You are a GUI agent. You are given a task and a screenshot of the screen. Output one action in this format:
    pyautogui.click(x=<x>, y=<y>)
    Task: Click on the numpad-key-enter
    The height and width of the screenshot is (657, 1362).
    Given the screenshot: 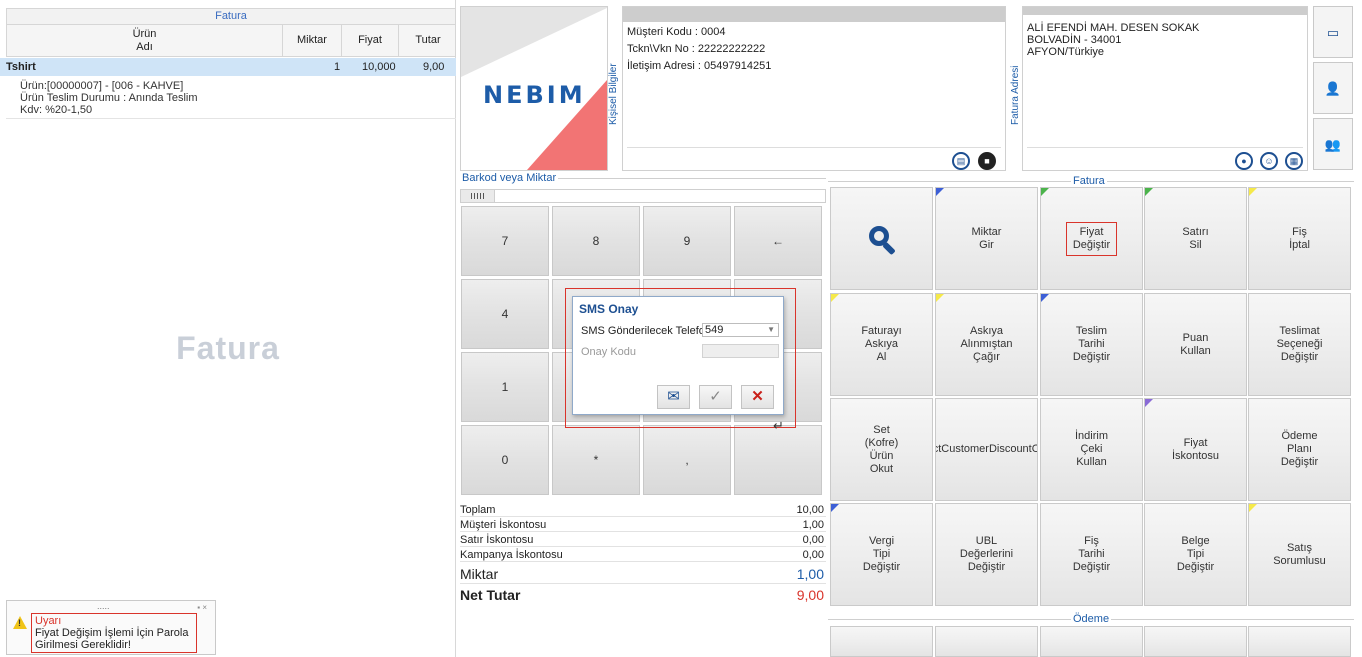 What is the action you would take?
    pyautogui.click(x=778, y=460)
    